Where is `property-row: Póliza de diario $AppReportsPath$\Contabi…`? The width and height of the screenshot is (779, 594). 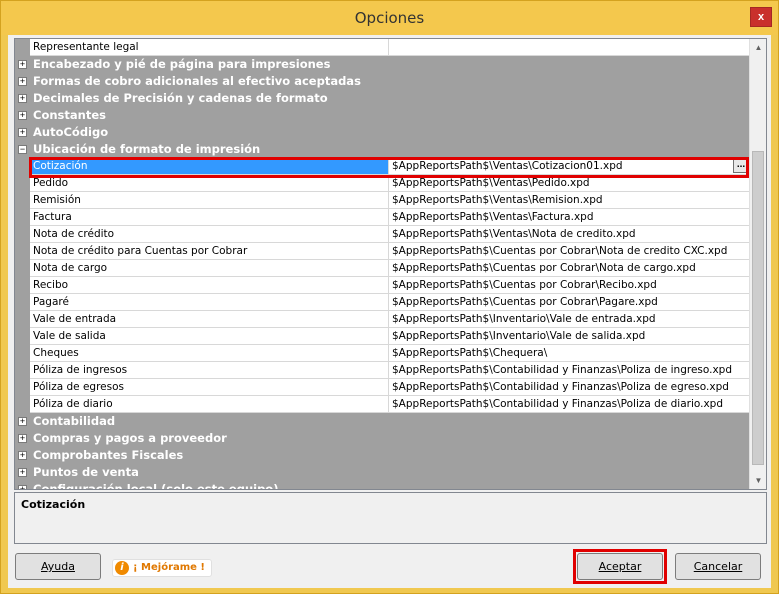 property-row: Póliza de diario $AppReportsPath$\Contabi… is located at coordinates (382, 404).